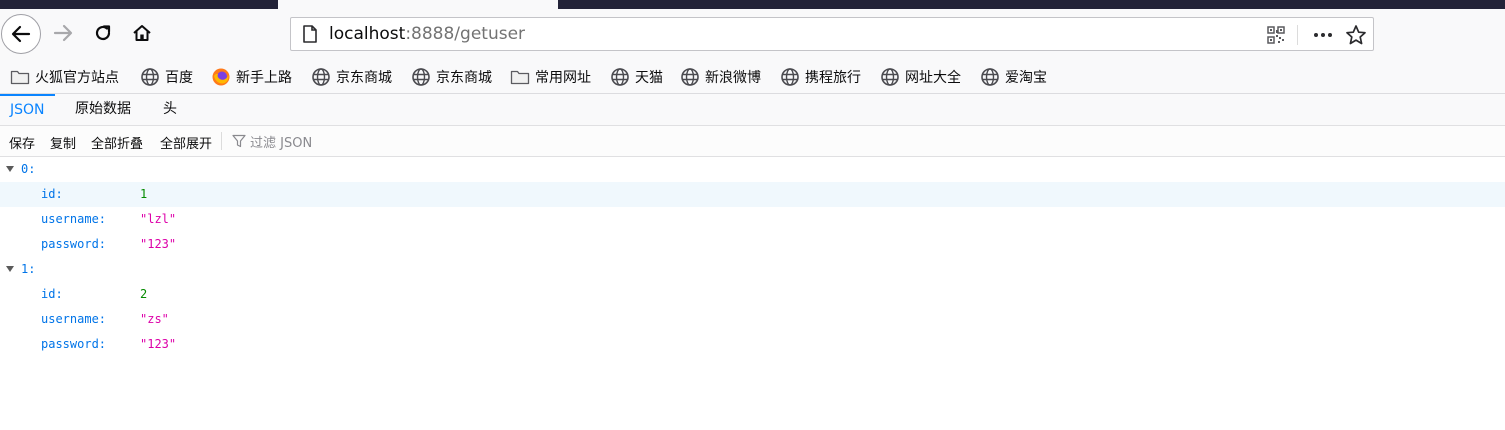  I want to click on bookmark-label: 新手上路, so click(264, 78).